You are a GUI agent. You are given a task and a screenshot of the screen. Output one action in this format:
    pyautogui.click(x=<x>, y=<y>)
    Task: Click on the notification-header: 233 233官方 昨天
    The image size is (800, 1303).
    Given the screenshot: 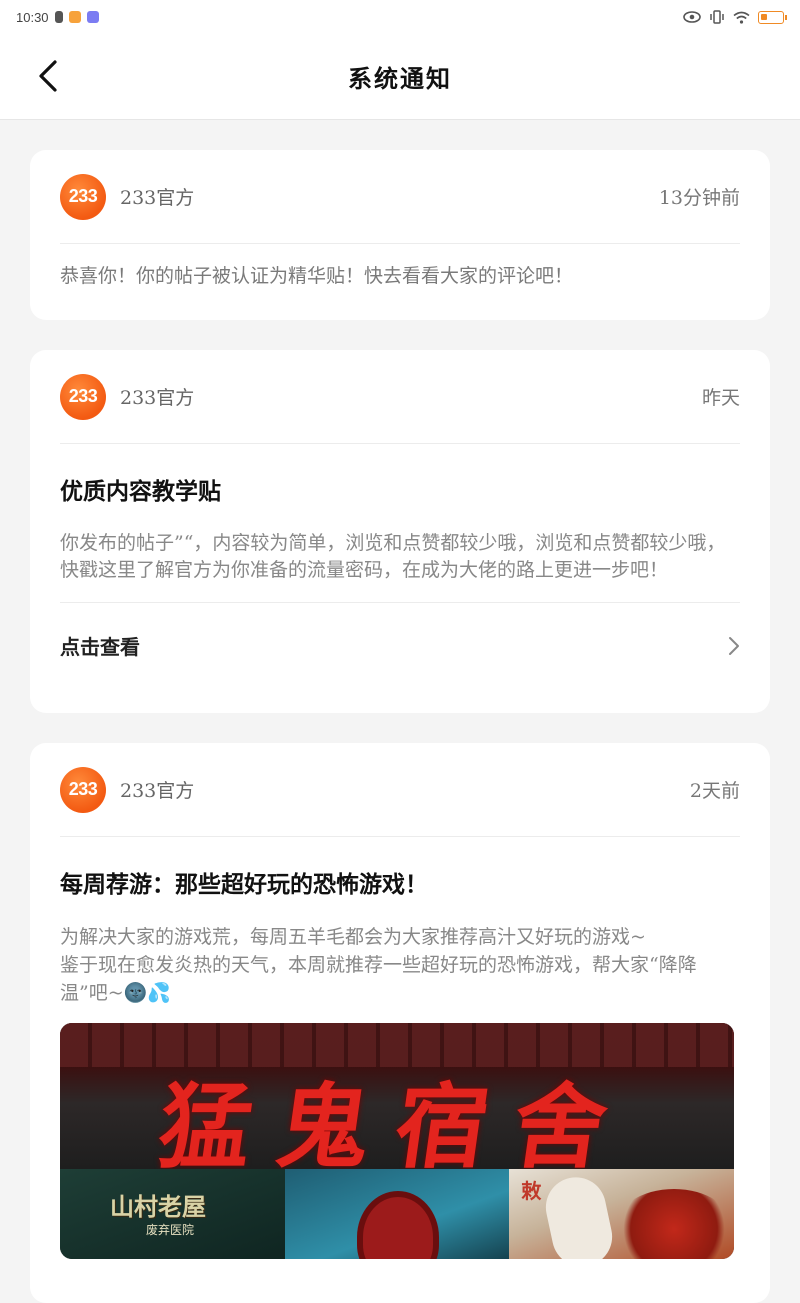 What is the action you would take?
    pyautogui.click(x=400, y=397)
    